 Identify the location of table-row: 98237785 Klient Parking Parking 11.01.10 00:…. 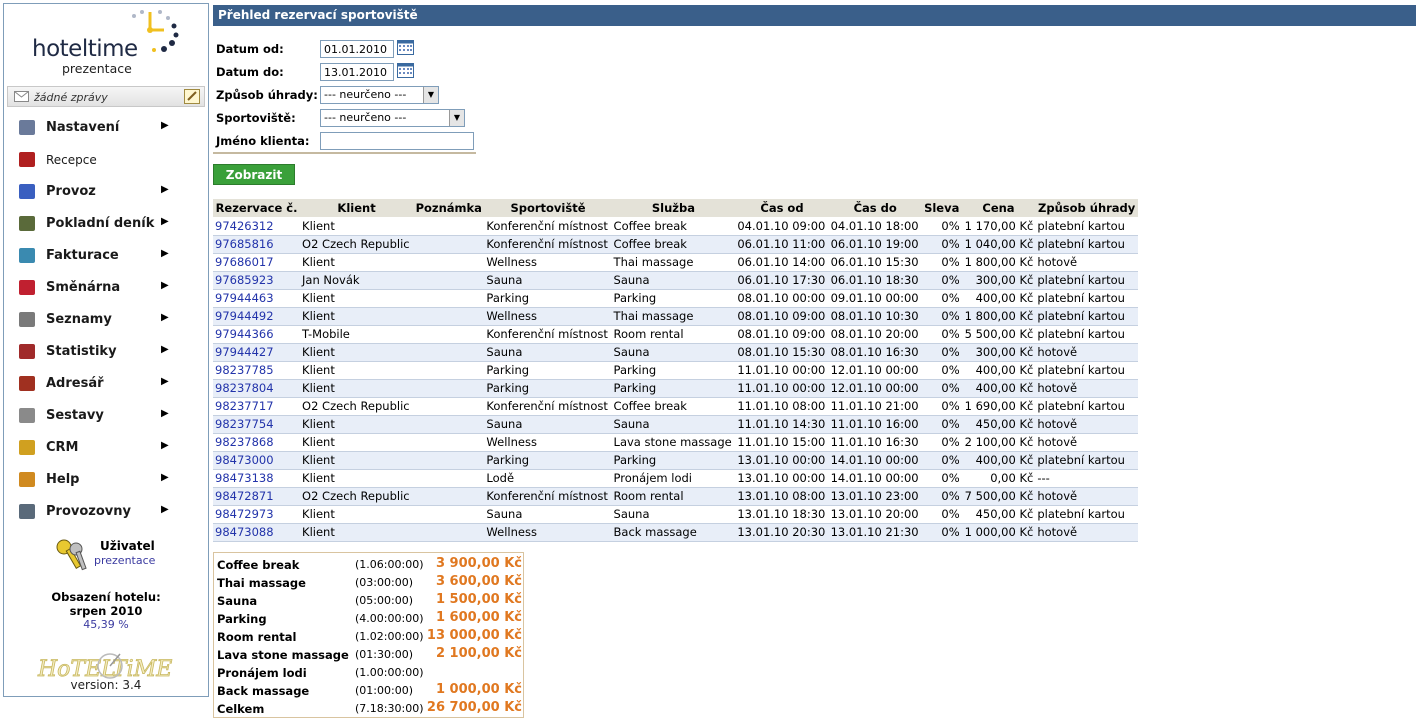
(675, 370).